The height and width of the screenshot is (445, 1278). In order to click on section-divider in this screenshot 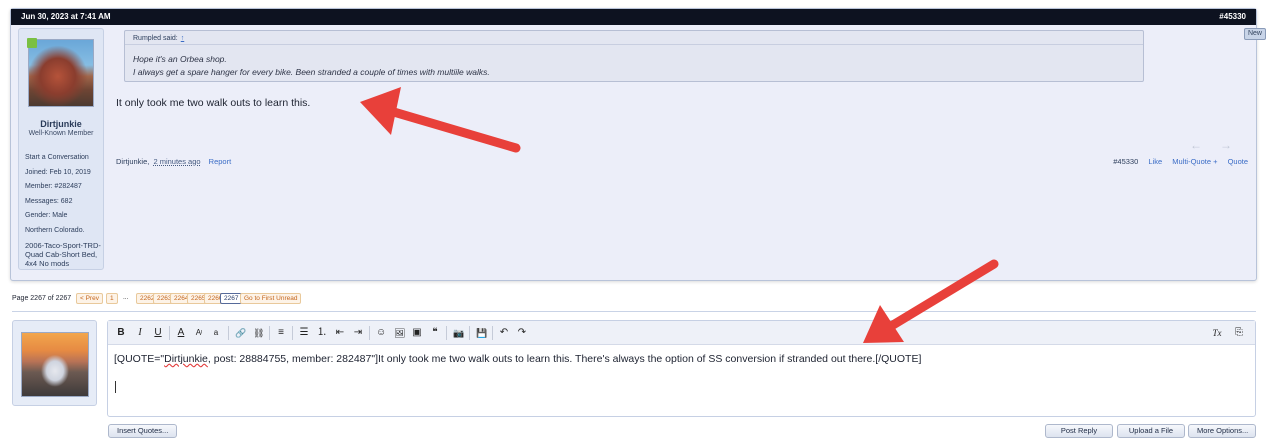, I will do `click(634, 311)`.